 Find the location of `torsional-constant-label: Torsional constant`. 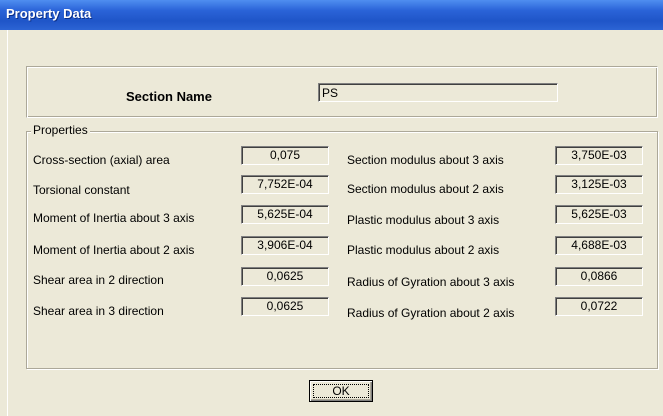

torsional-constant-label: Torsional constant is located at coordinates (81, 190).